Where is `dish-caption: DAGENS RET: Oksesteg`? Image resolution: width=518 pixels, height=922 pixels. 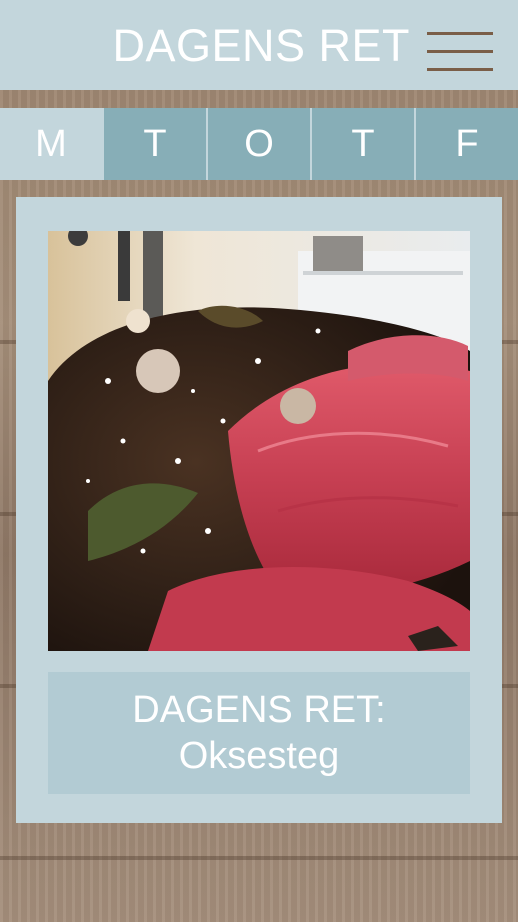
dish-caption: DAGENS RET: Oksesteg is located at coordinates (259, 733).